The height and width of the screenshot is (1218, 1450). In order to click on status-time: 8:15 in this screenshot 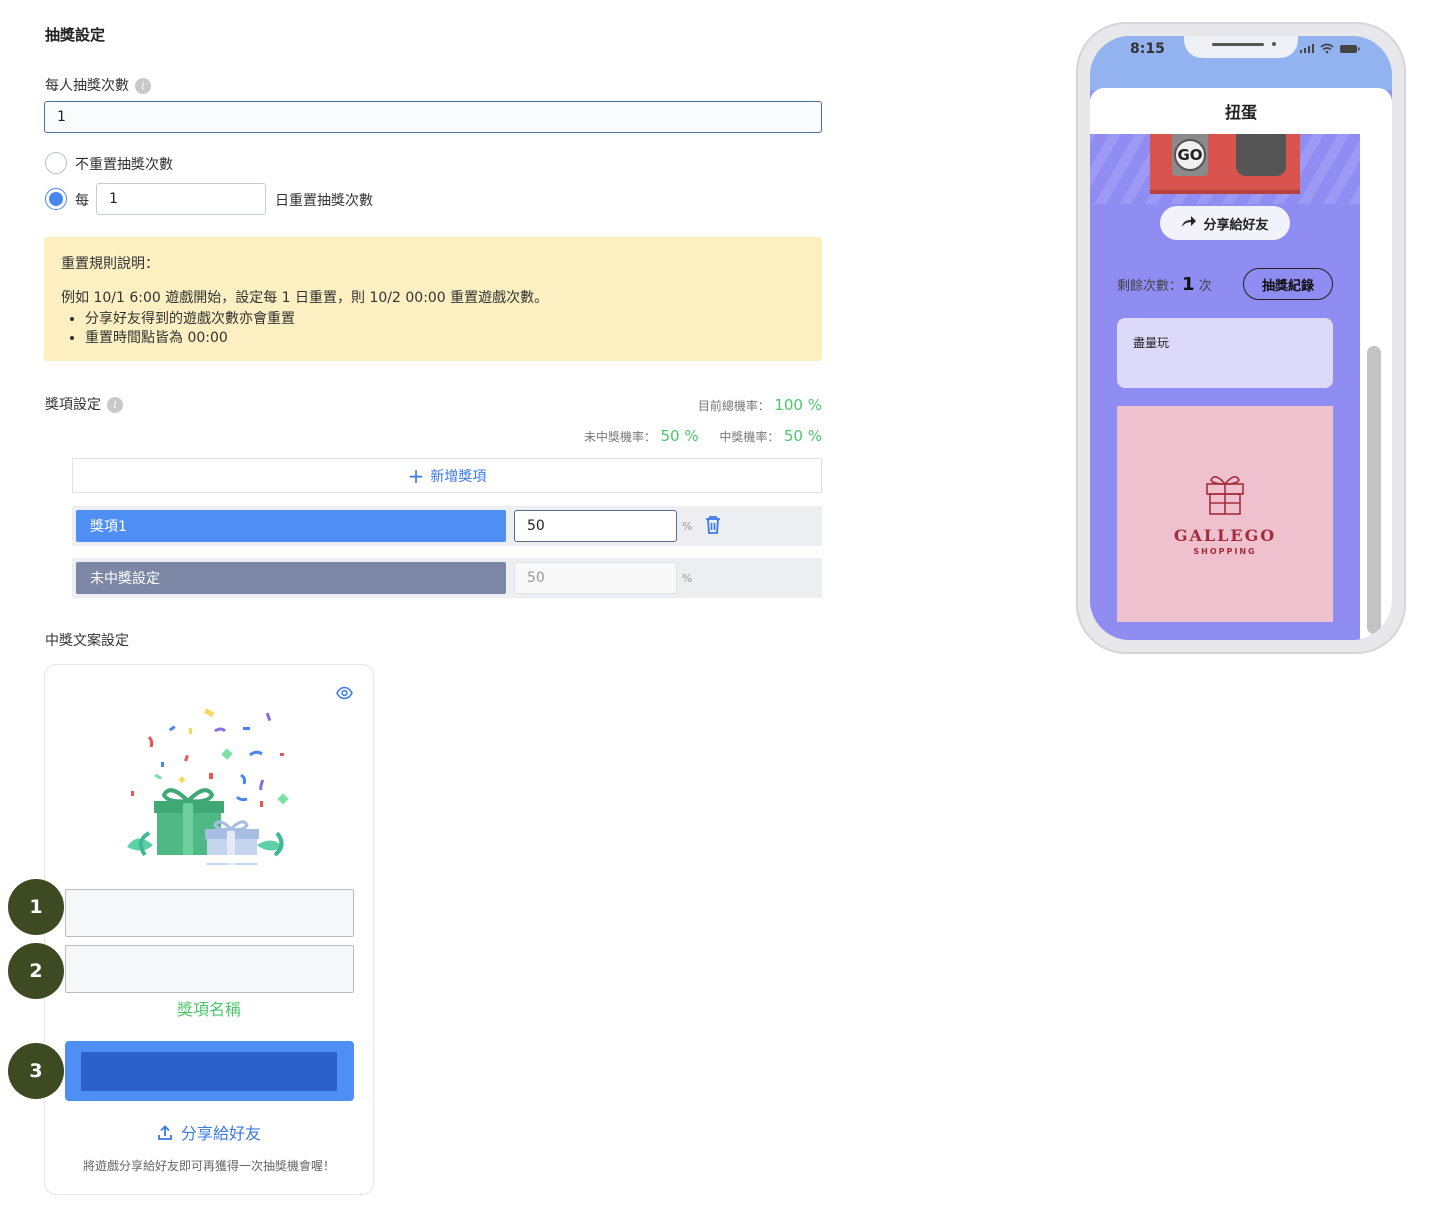, I will do `click(1147, 49)`.